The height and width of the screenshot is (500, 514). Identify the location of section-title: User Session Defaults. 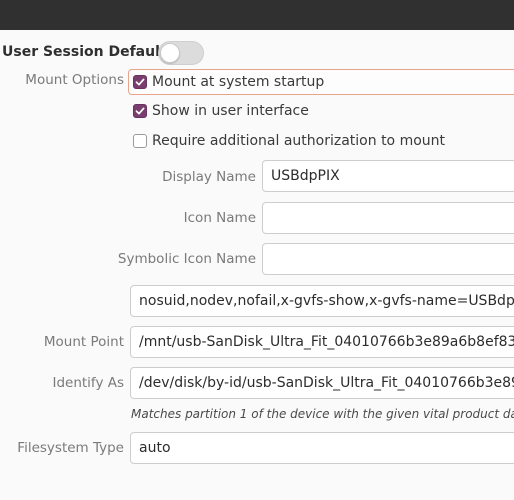
(88, 52).